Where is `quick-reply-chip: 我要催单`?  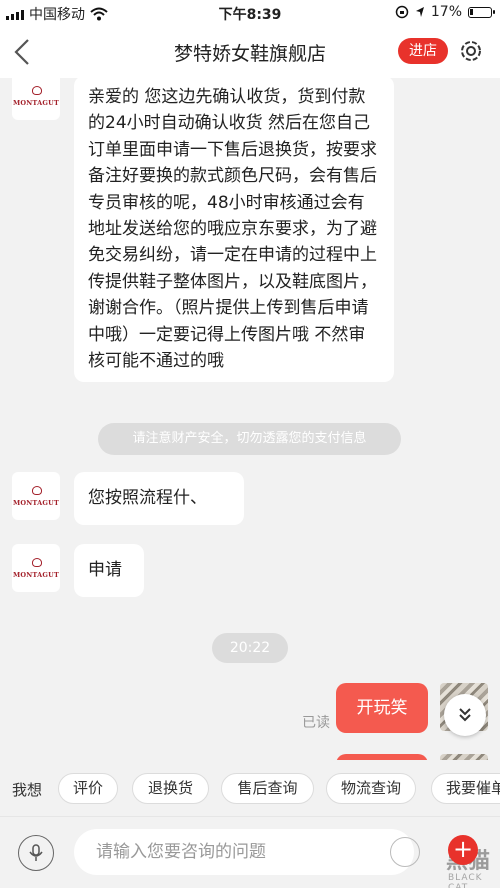
quick-reply-chip: 我要催单 is located at coordinates (465, 788).